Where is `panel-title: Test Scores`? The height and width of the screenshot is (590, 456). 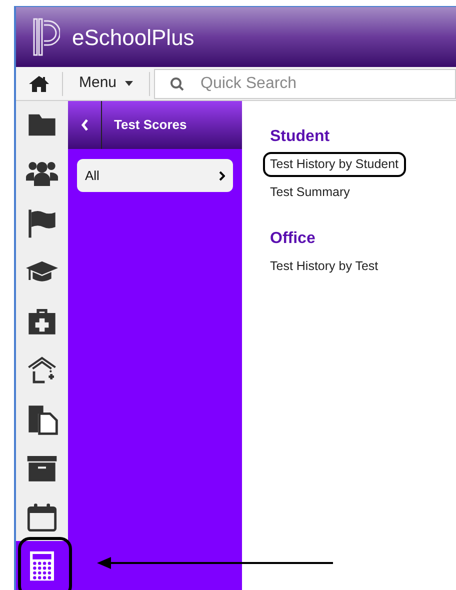 panel-title: Test Scores is located at coordinates (150, 125).